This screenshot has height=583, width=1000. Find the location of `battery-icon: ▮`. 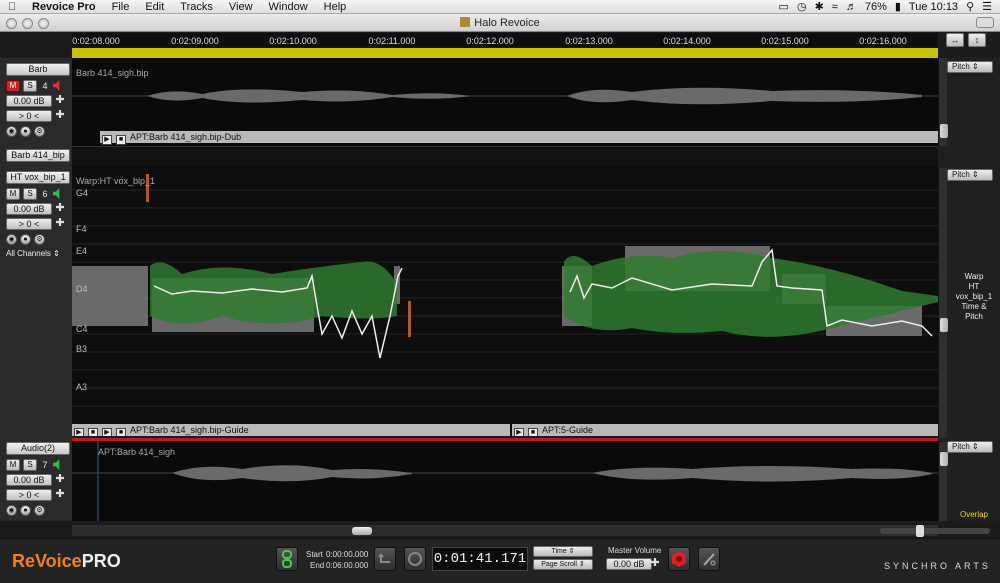

battery-icon: ▮ is located at coordinates (898, 6).